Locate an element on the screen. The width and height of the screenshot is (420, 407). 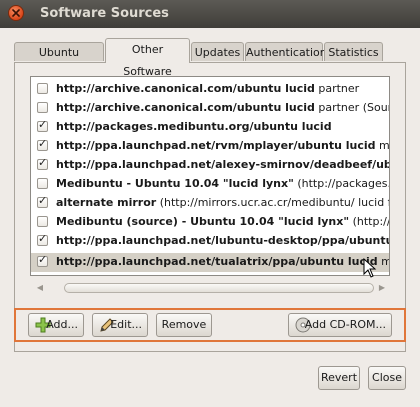
source-components: partner is located at coordinates (337, 88).